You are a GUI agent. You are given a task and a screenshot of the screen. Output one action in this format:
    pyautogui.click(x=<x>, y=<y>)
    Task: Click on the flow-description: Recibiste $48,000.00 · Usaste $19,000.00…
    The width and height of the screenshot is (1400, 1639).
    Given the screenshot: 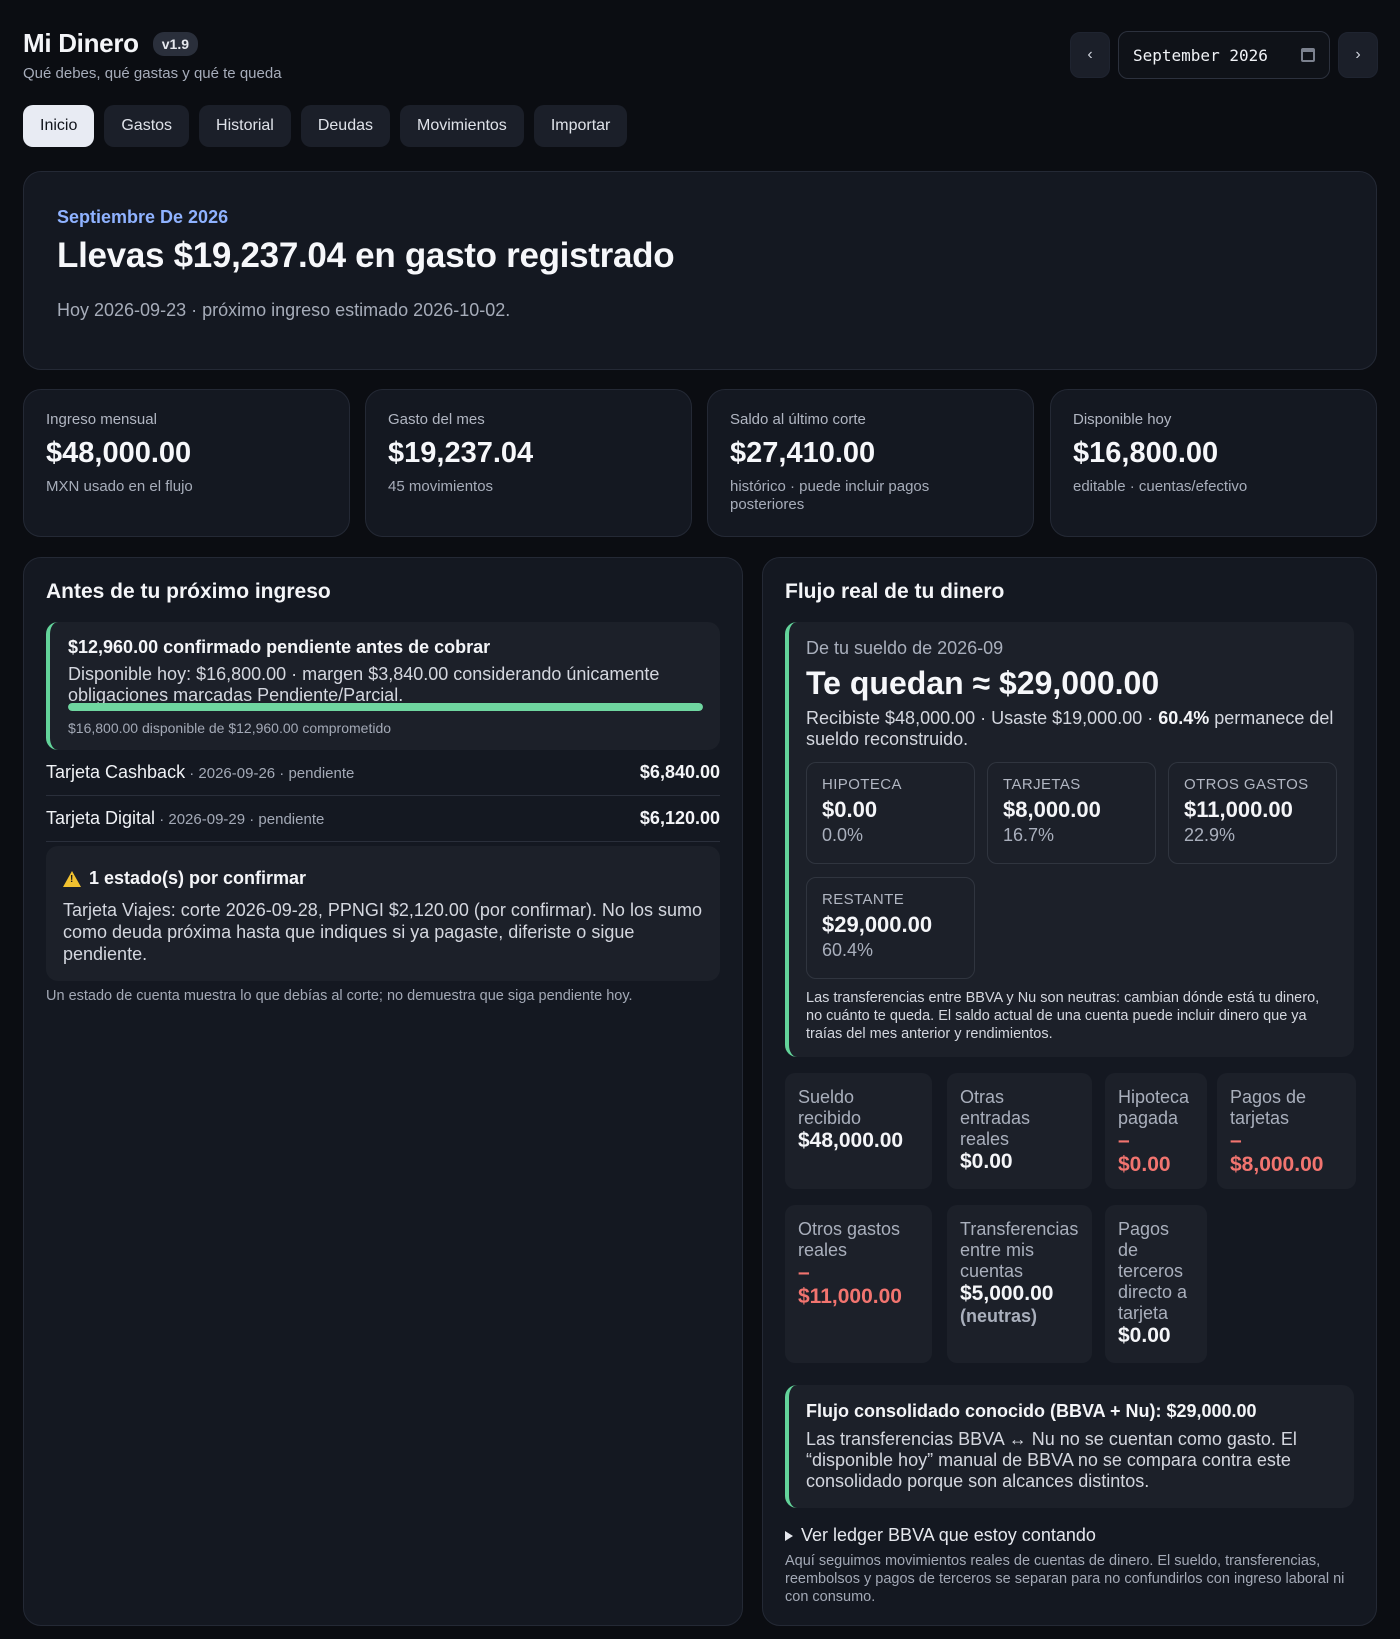 What is the action you would take?
    pyautogui.click(x=1070, y=728)
    